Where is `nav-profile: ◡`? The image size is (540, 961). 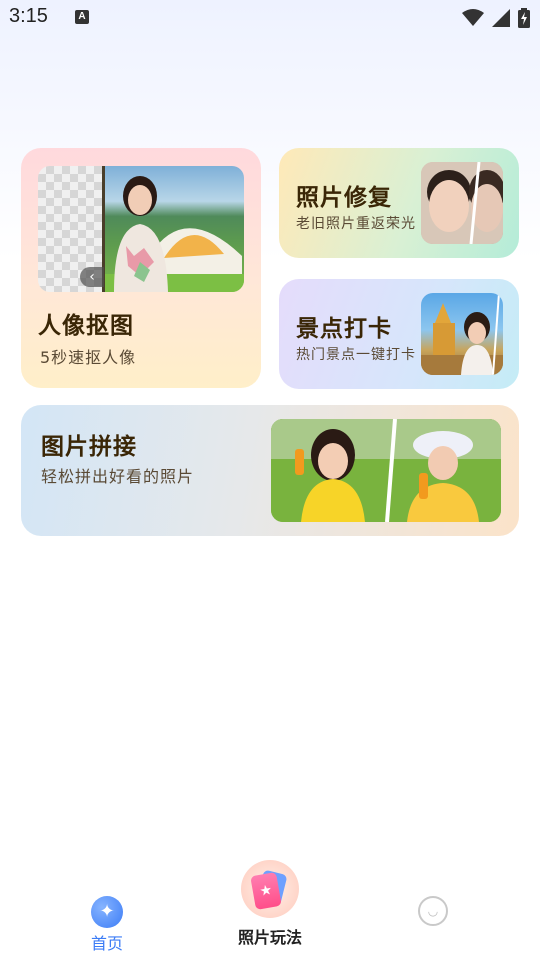
nav-profile: ◡ is located at coordinates (433, 916).